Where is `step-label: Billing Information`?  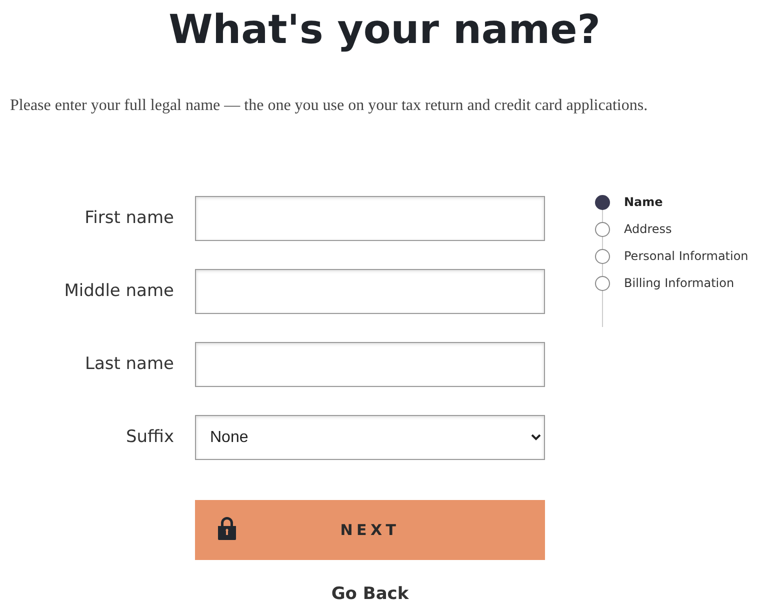
step-label: Billing Information is located at coordinates (679, 283).